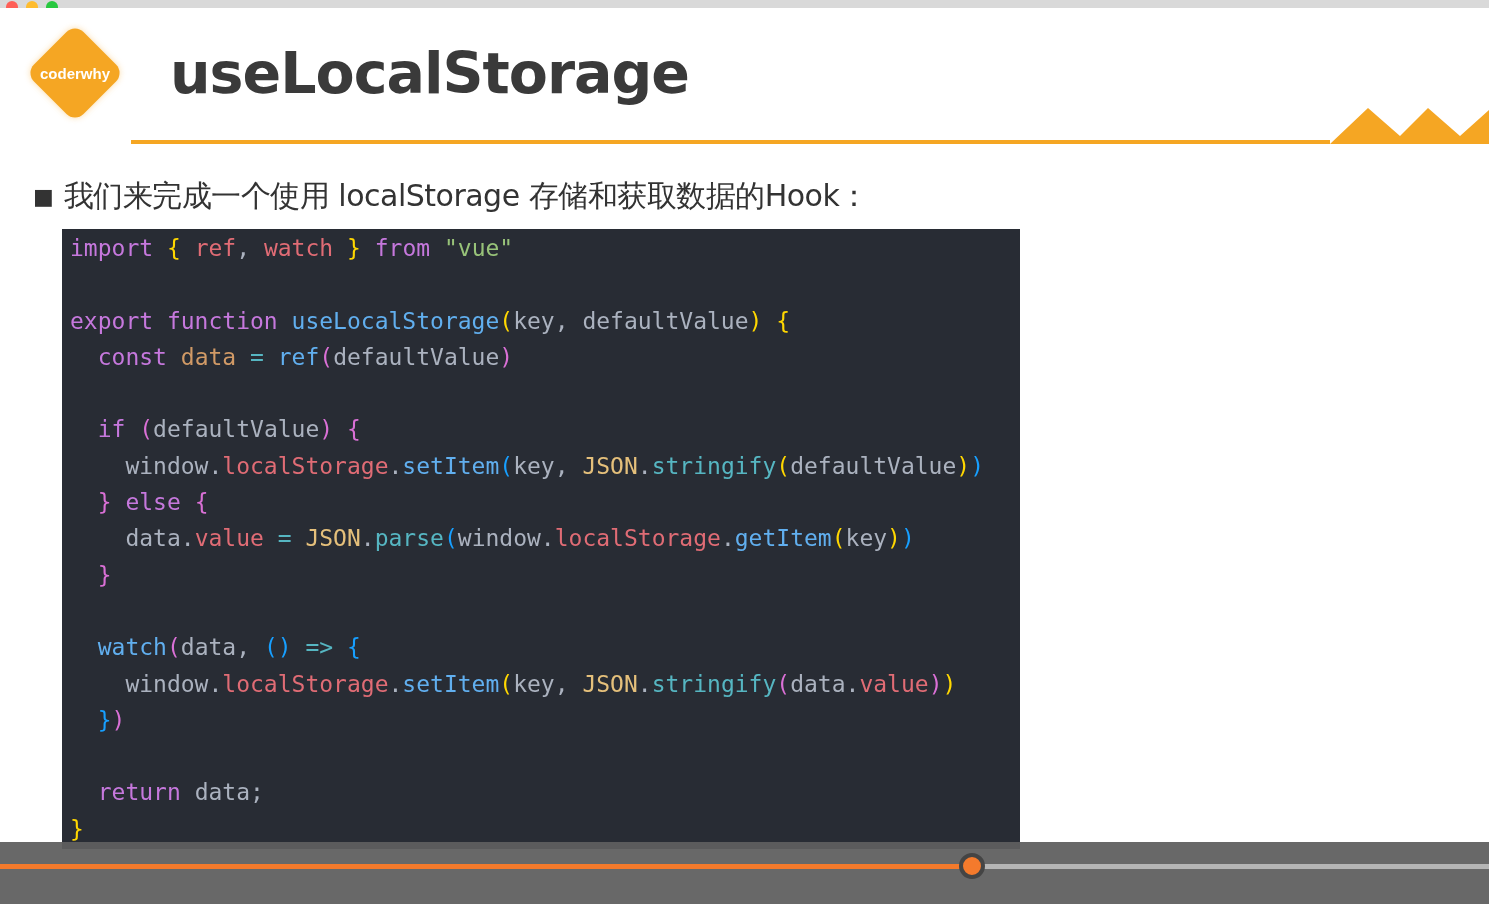 The image size is (1489, 904). Describe the element at coordinates (430, 321) in the screenshot. I see `code-line: export function useLocalStorage(key, defaultValue) {` at that location.